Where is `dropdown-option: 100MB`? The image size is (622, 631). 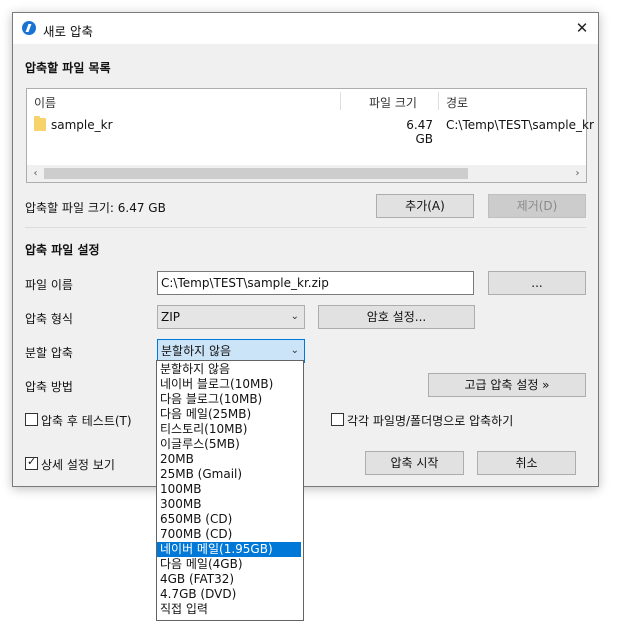
dropdown-option: 100MB is located at coordinates (229, 489).